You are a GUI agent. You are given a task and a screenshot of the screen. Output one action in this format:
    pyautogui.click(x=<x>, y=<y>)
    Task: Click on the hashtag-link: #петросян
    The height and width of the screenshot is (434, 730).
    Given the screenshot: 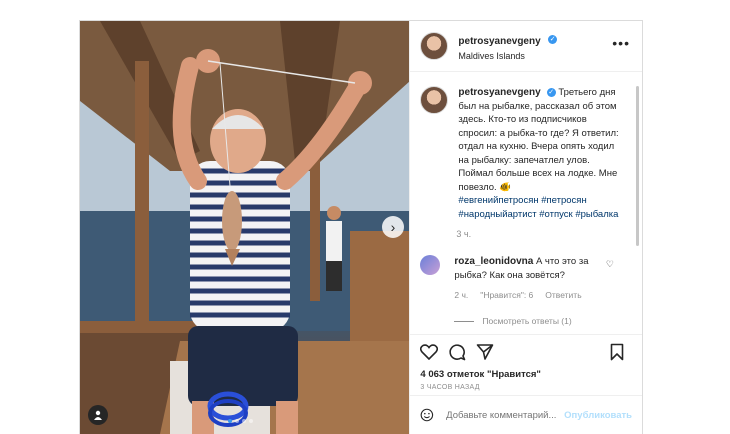 What is the action you would take?
    pyautogui.click(x=563, y=200)
    